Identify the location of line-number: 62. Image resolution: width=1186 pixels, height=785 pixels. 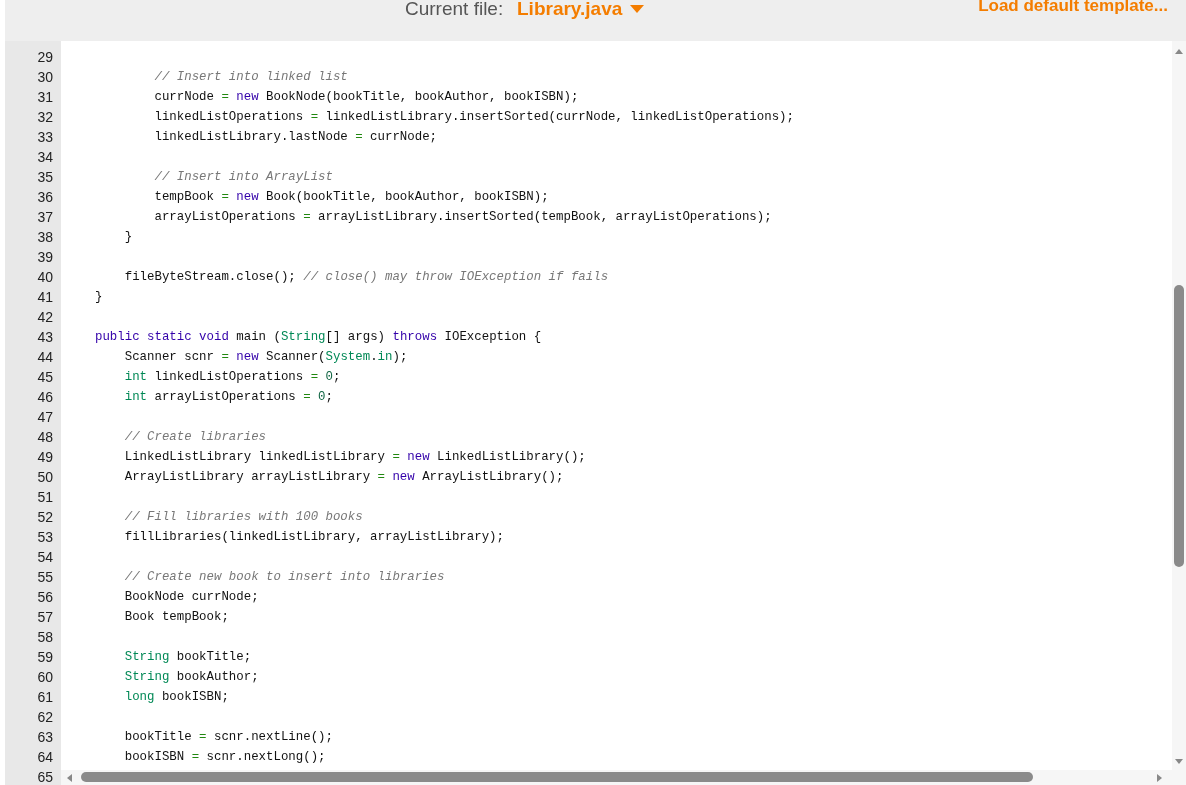
(45, 717).